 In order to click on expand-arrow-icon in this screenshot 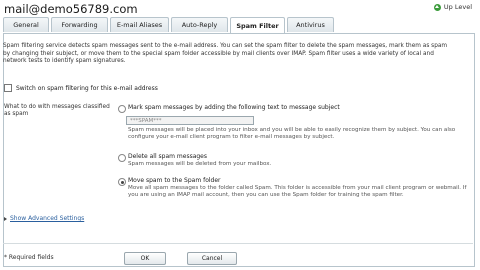, I will do `click(5, 218)`.